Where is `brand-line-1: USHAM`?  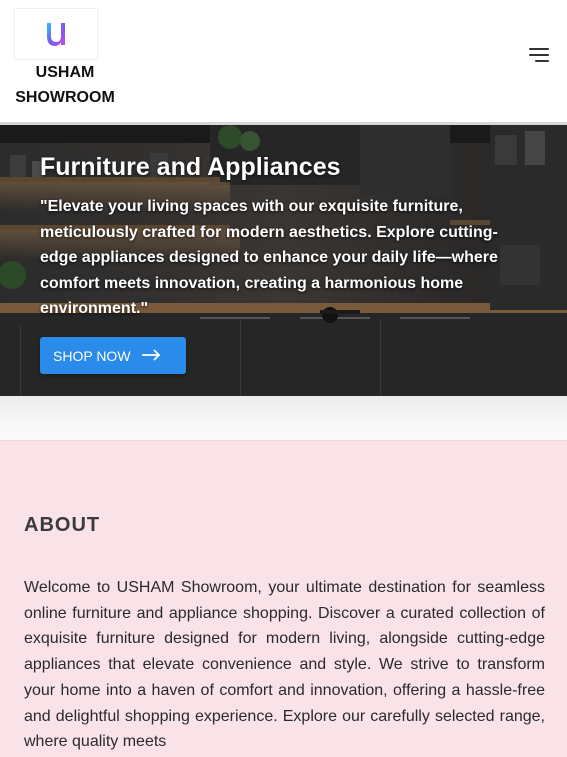 brand-line-1: USHAM is located at coordinates (65, 72).